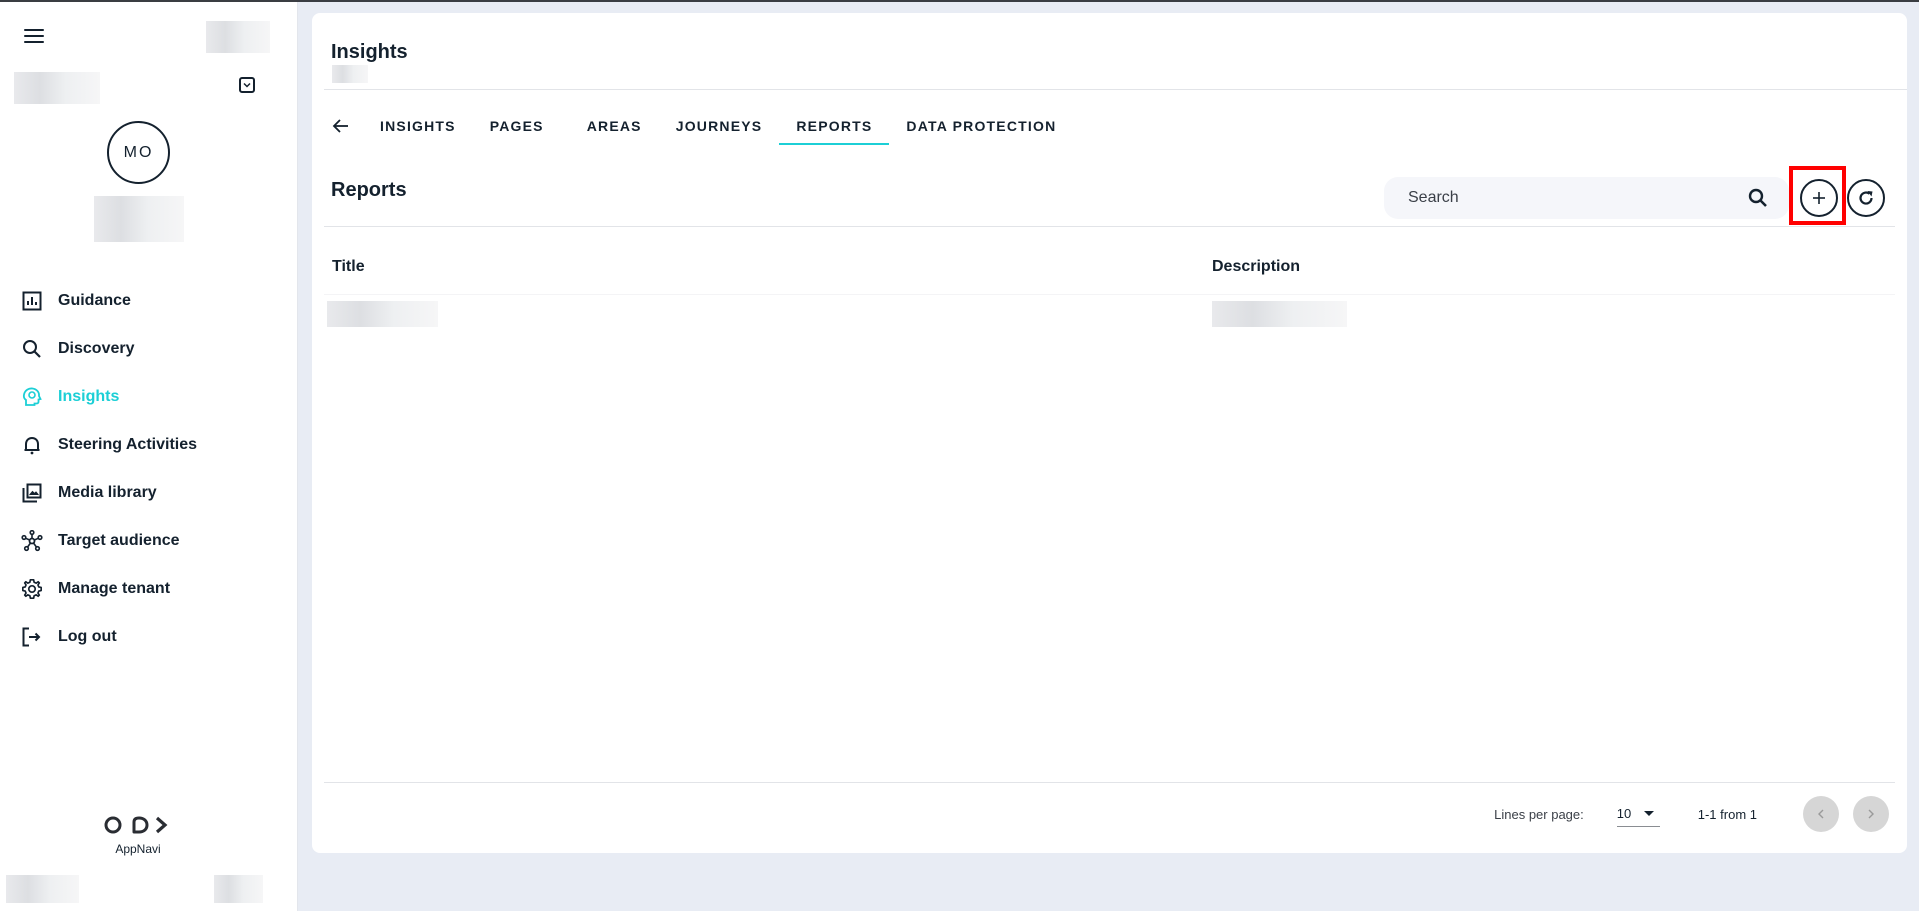 The width and height of the screenshot is (1919, 911). I want to click on column-header-description: Description, so click(1256, 267).